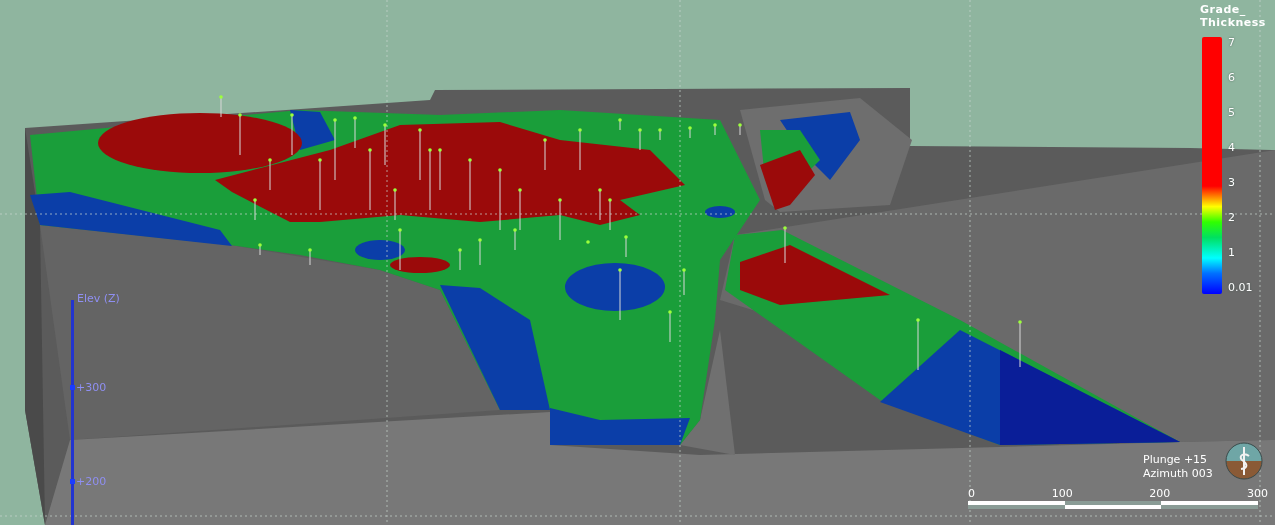  I want to click on axis-tick-label: +200, so click(91, 481).